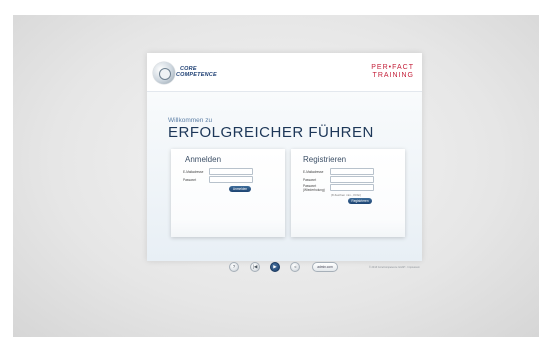 Image resolution: width=553 pixels, height=337 pixels. Describe the element at coordinates (164, 73) in the screenshot. I see `core-competence-logo-icon` at that location.